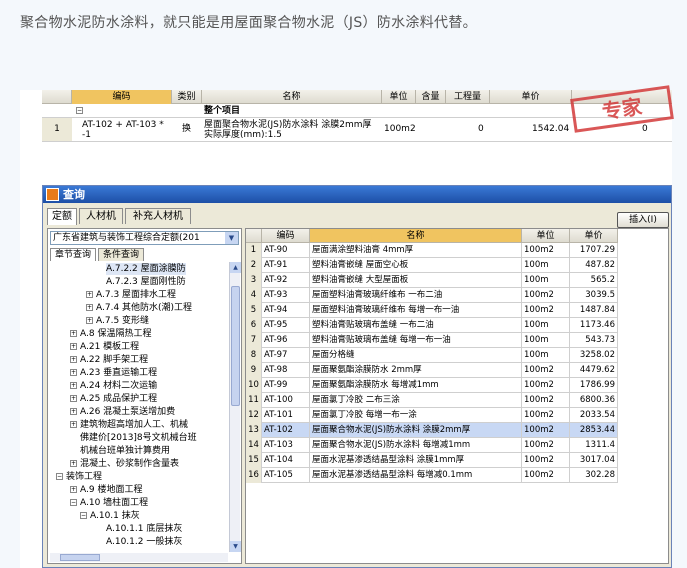 The height and width of the screenshot is (568, 687). I want to click on row-price: 2853.44, so click(594, 430).